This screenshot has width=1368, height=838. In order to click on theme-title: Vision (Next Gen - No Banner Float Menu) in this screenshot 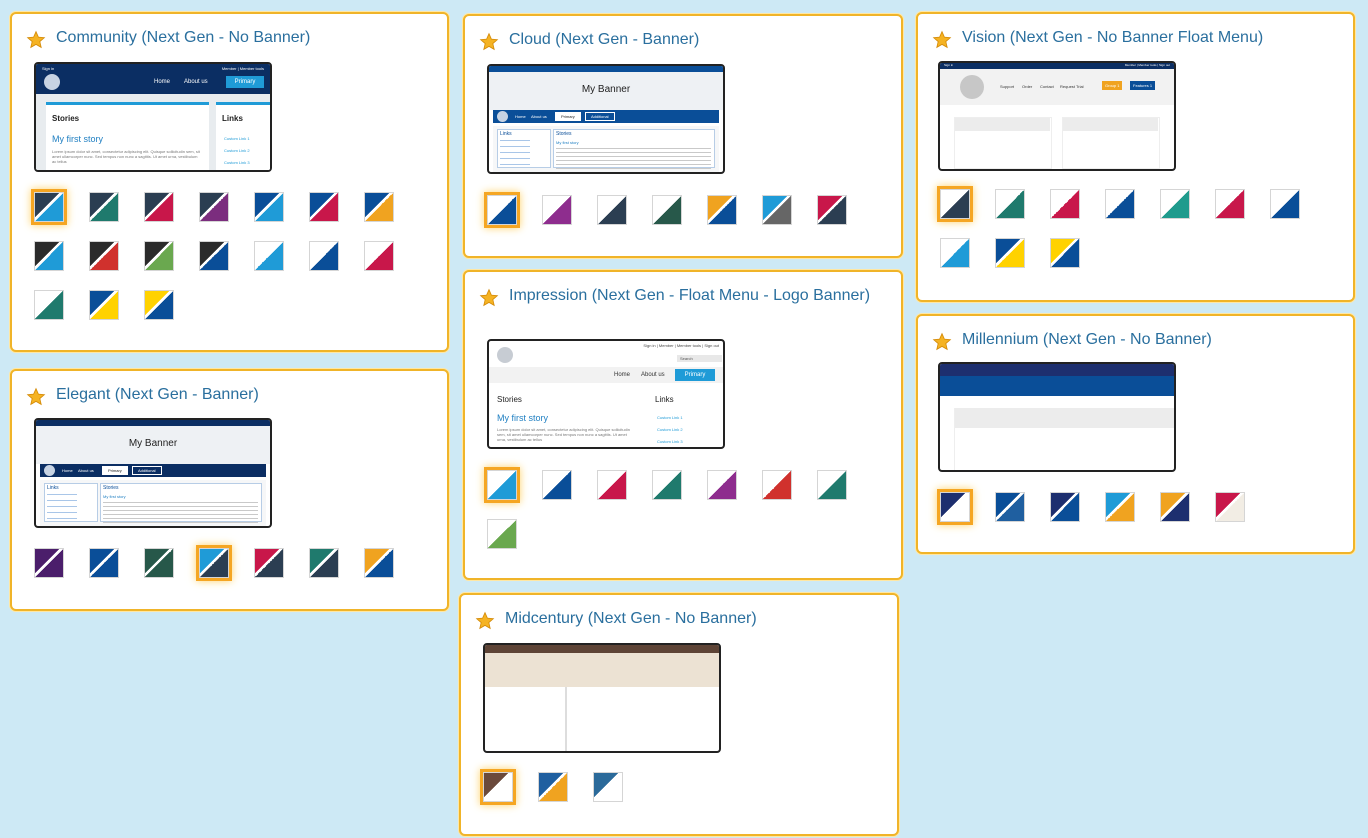, I will do `click(1135, 39)`.